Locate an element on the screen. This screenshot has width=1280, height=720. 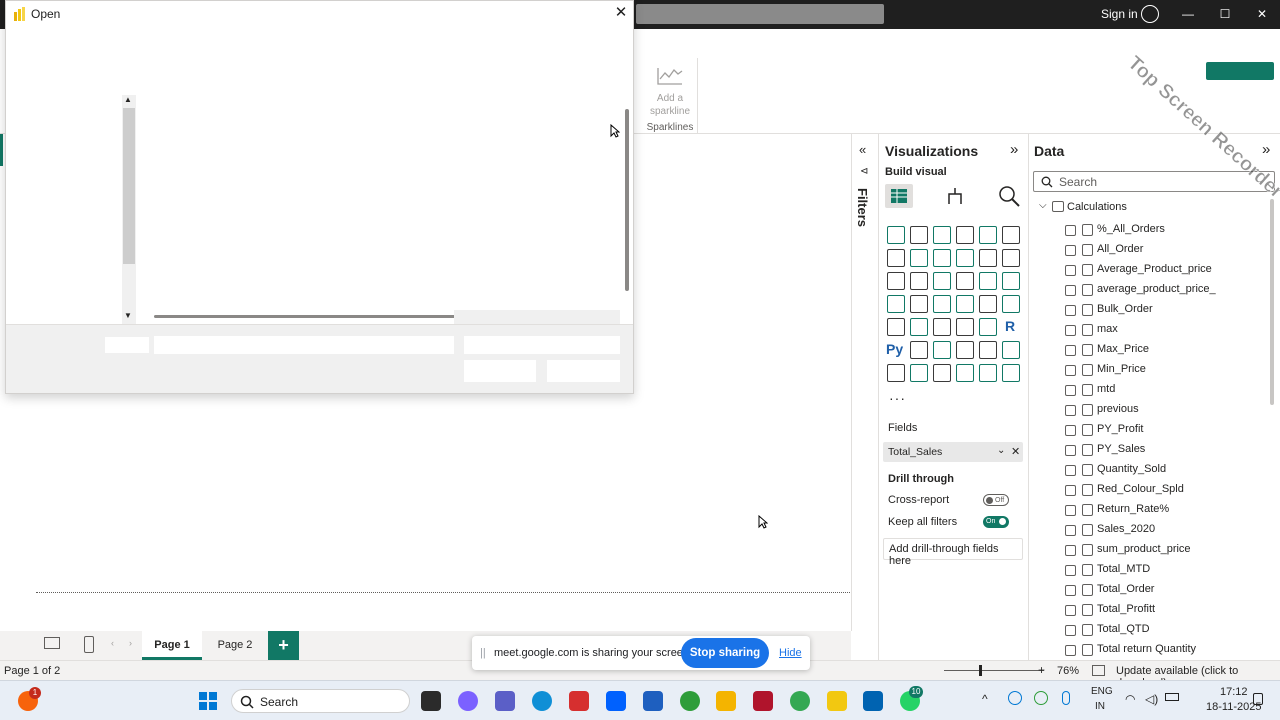
account-icon is located at coordinates (1150, 14).